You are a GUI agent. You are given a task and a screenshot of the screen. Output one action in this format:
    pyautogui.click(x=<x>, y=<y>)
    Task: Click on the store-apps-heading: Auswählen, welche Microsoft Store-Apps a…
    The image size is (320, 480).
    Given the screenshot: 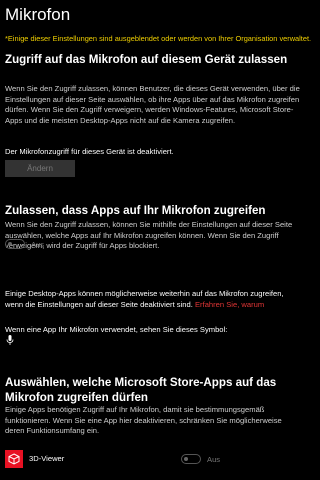 What is the action you would take?
    pyautogui.click(x=141, y=390)
    